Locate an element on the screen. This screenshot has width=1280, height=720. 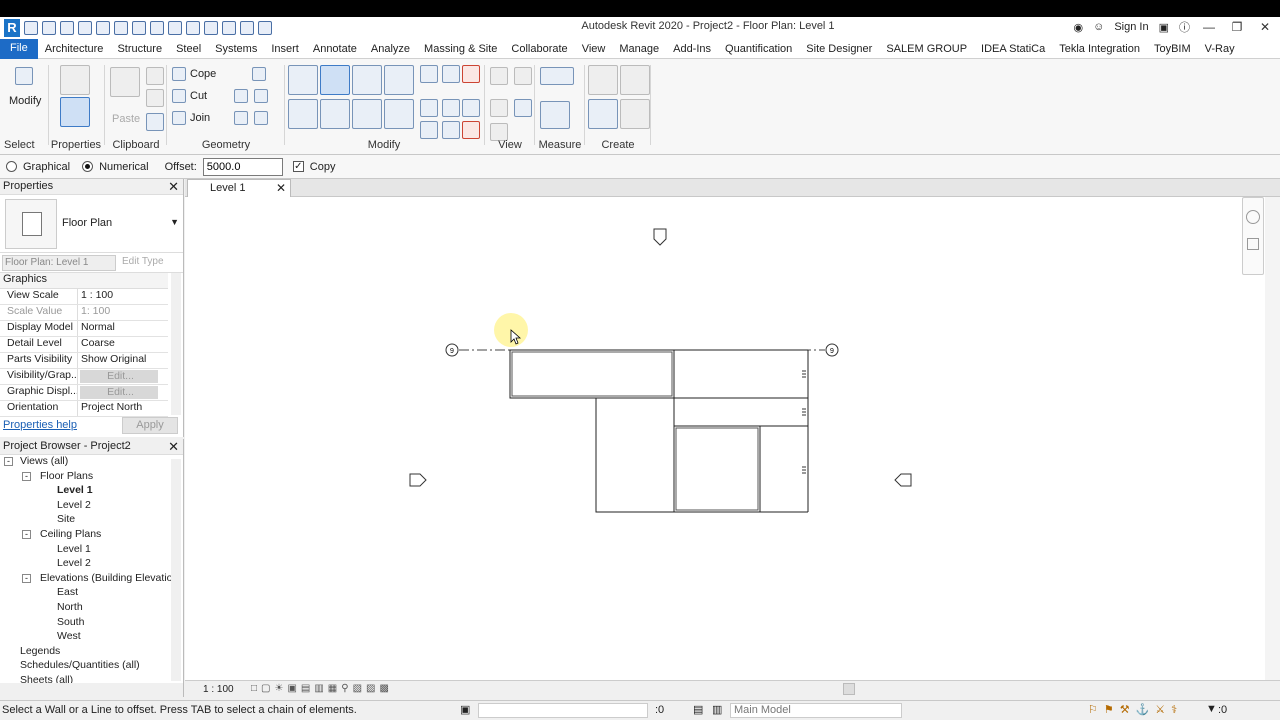
numerical-radio is located at coordinates (88, 166).